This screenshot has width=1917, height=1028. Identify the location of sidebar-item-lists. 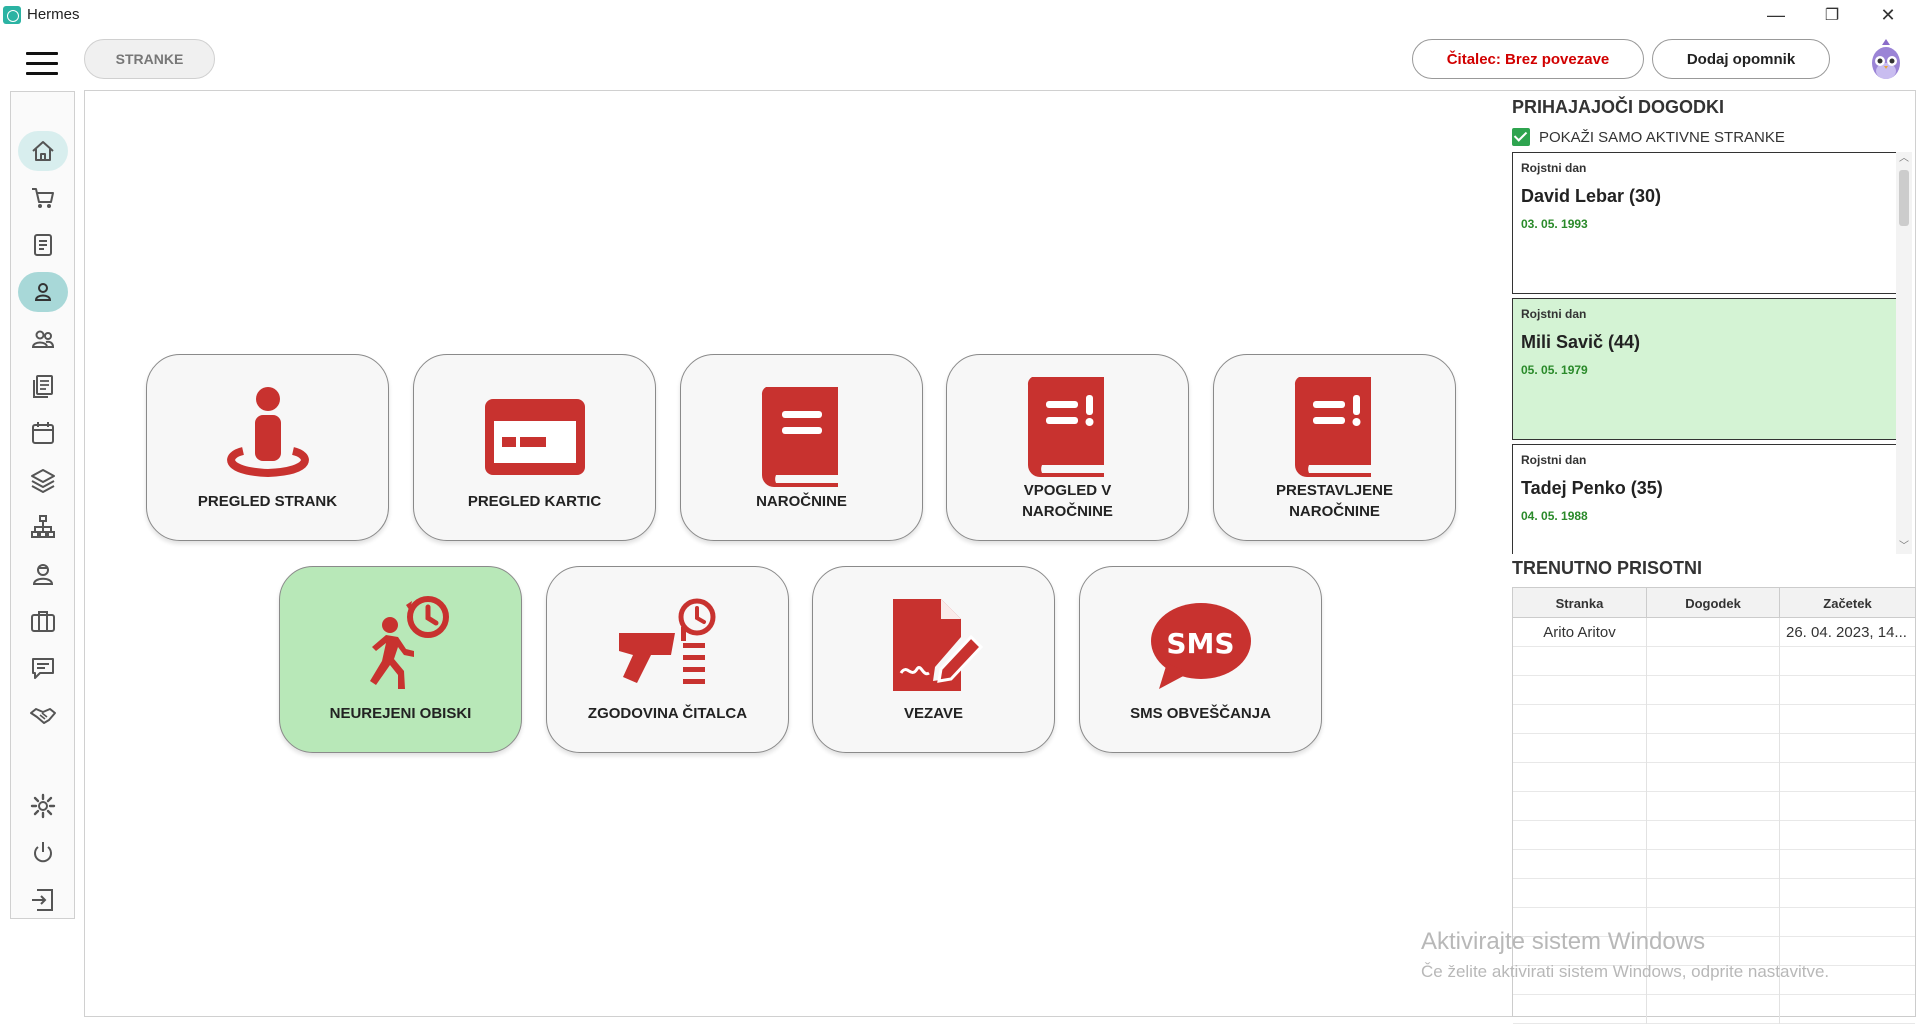
(43, 386).